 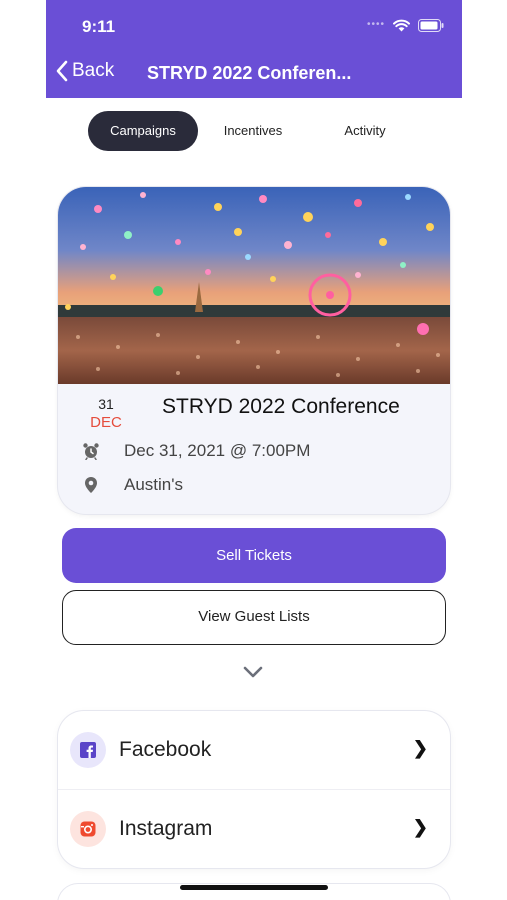 I want to click on segment-tabs: Campaigns Incentives Activity, so click(x=254, y=131).